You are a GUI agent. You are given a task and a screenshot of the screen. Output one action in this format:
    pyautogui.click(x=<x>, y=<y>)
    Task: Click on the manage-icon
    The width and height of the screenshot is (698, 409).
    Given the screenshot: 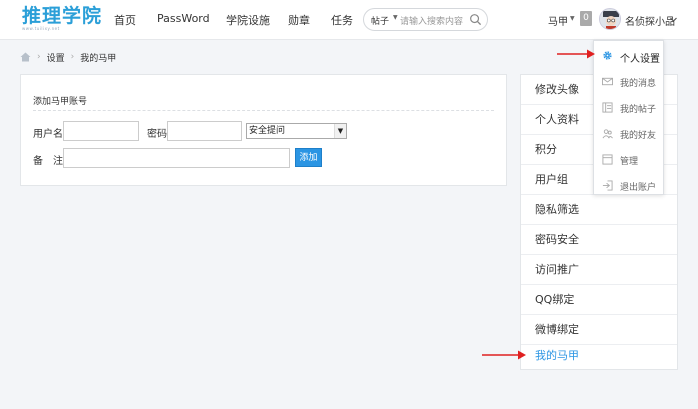 What is the action you would take?
    pyautogui.click(x=607, y=159)
    